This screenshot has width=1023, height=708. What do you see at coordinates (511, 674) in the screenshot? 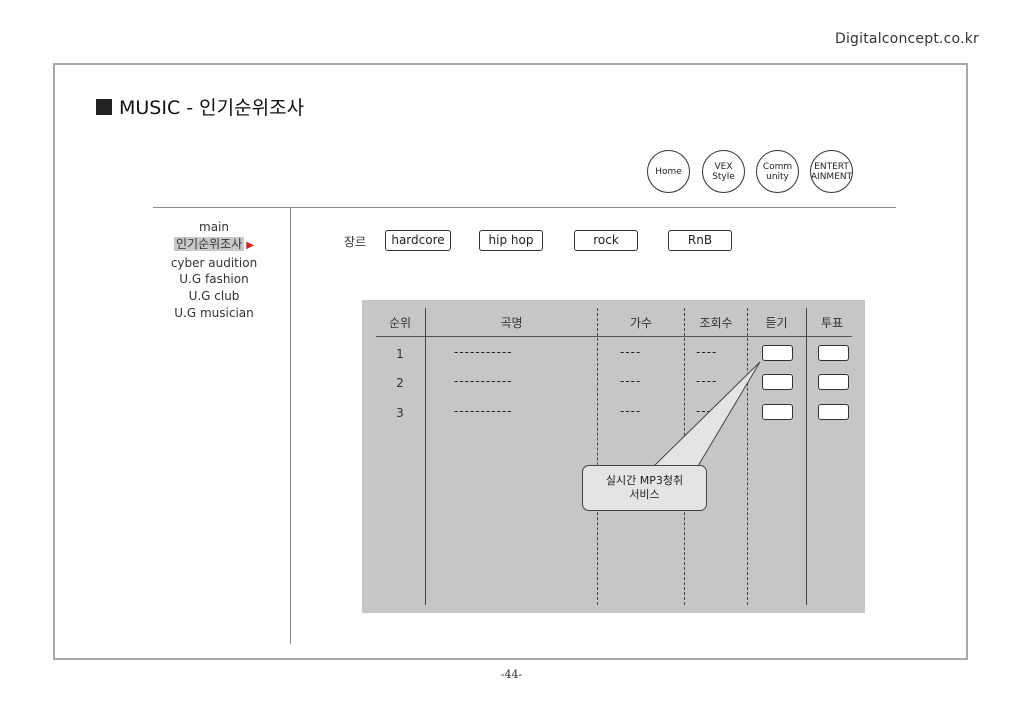
I see `page-number: -44-` at bounding box center [511, 674].